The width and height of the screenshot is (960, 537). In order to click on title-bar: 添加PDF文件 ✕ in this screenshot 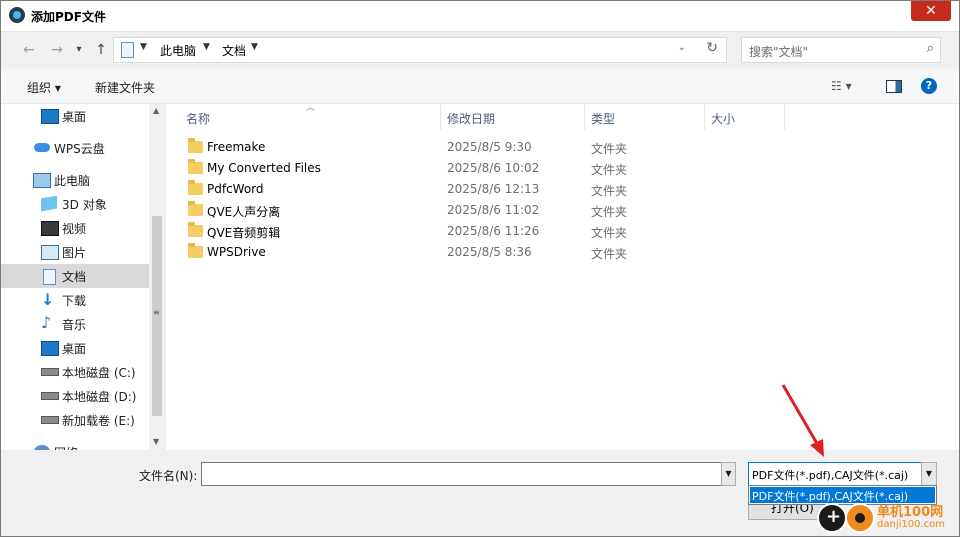, I will do `click(480, 16)`.